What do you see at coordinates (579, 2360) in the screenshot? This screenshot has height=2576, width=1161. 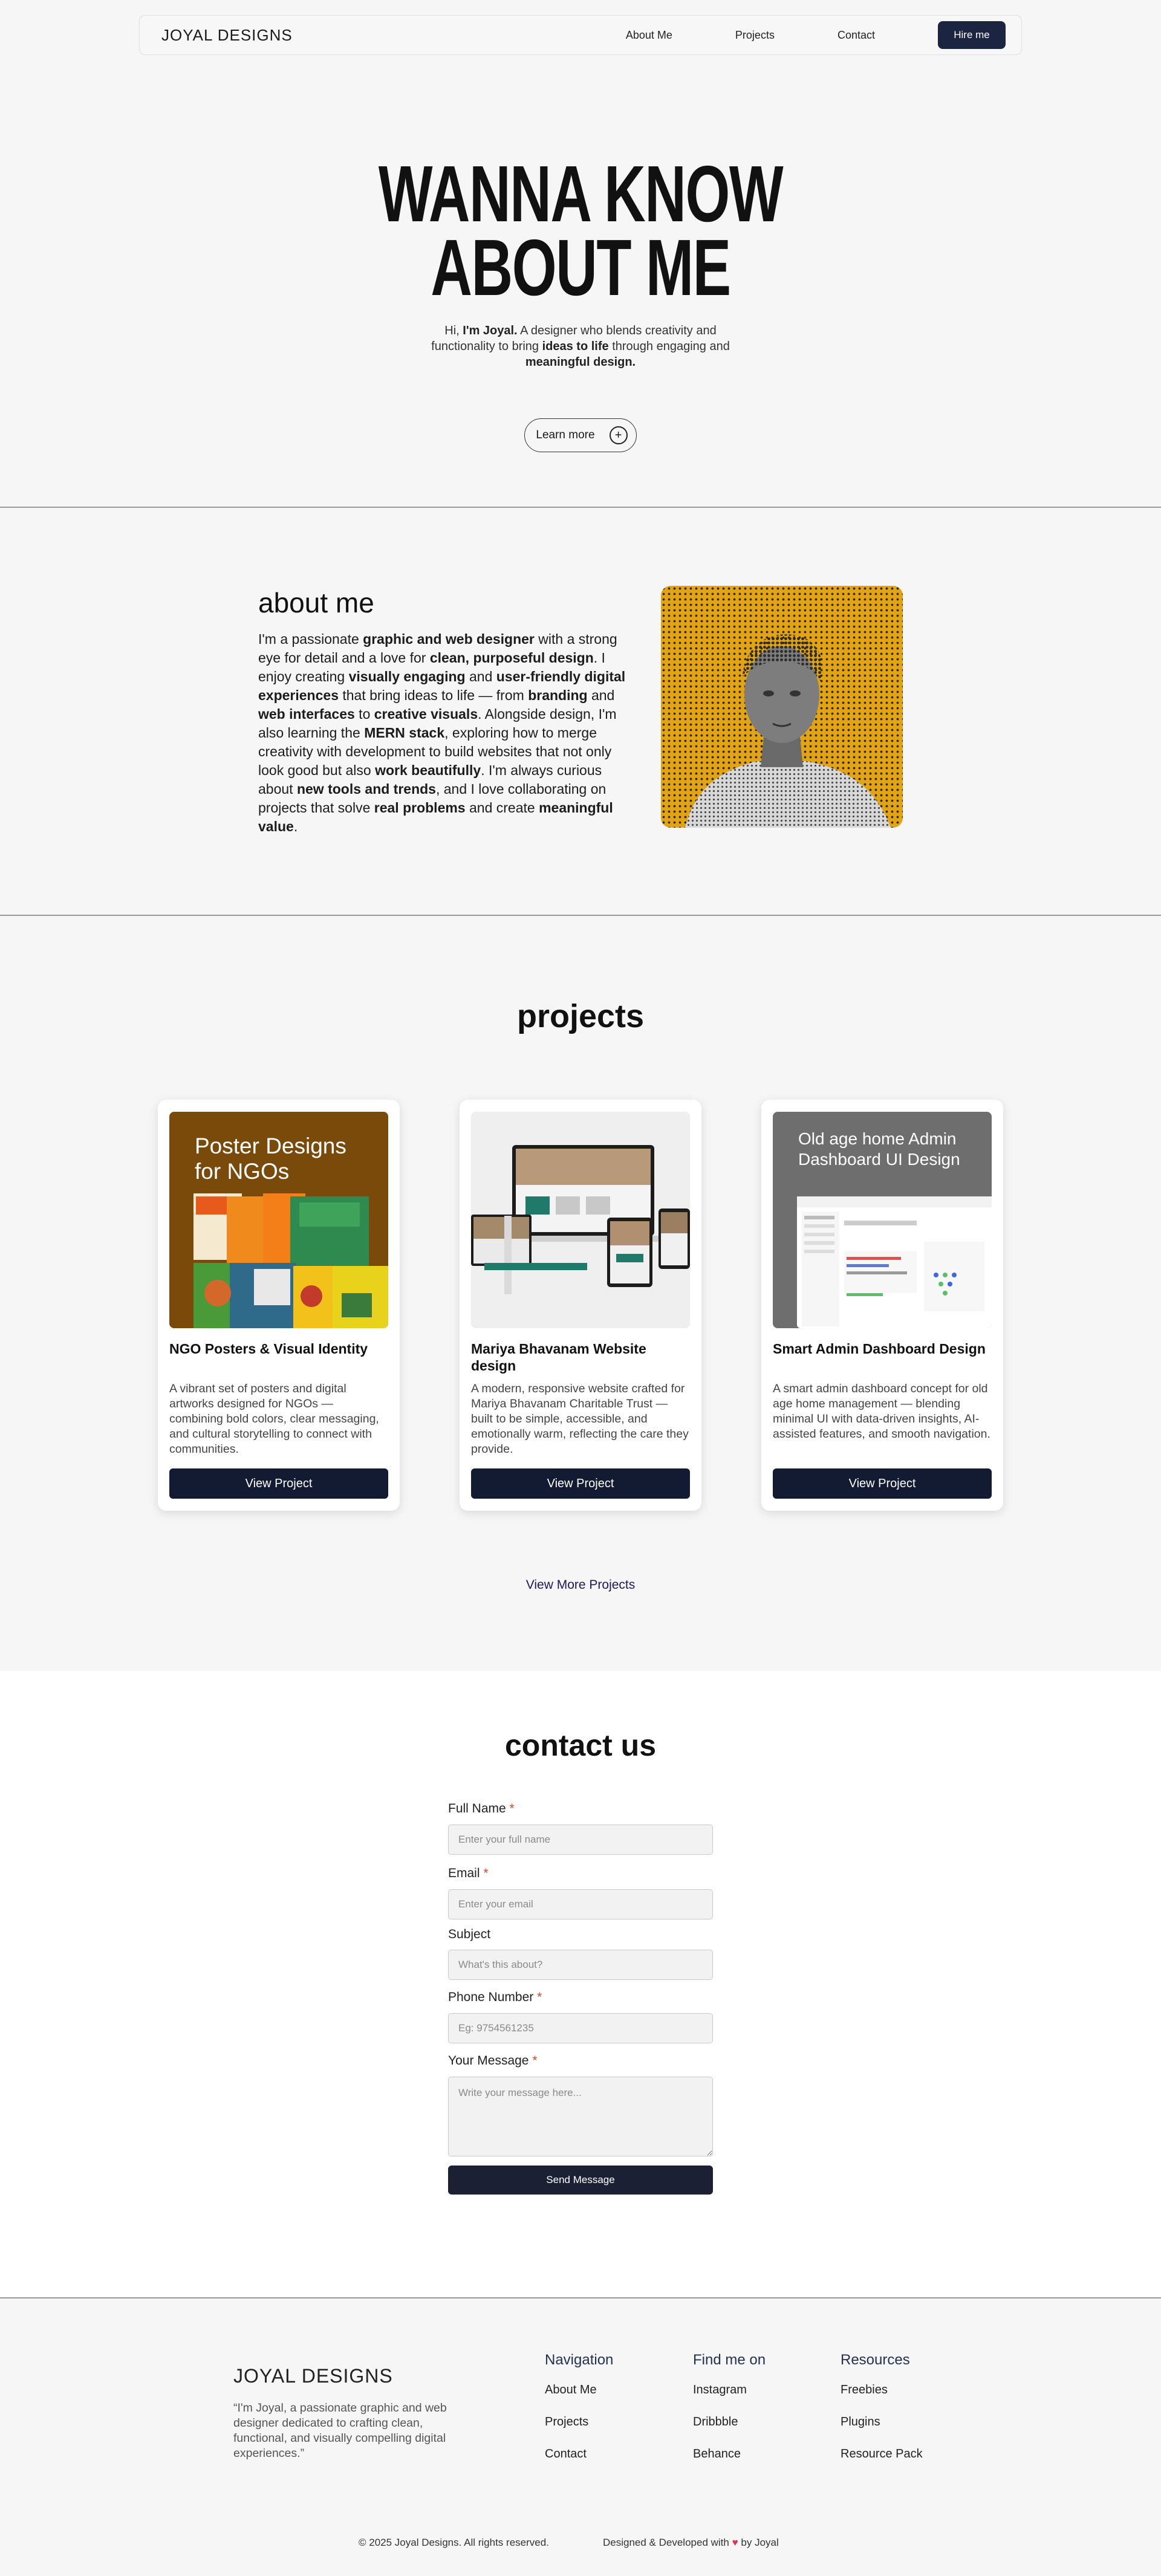 I see `footer-heading: Navigation` at bounding box center [579, 2360].